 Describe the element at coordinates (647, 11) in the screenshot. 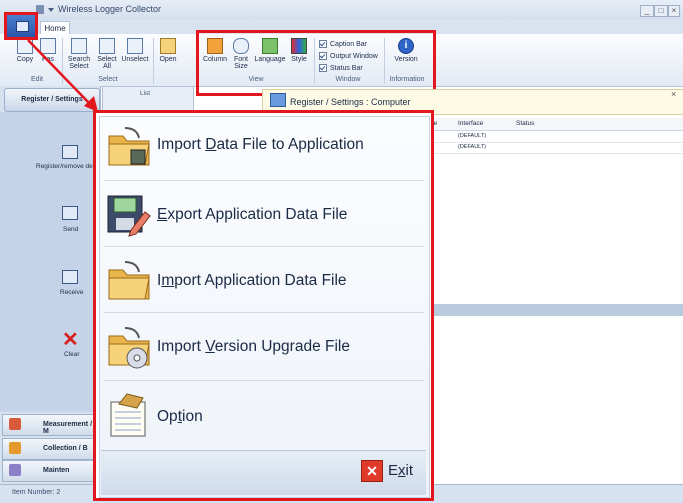

I see `minimize-button: _` at that location.